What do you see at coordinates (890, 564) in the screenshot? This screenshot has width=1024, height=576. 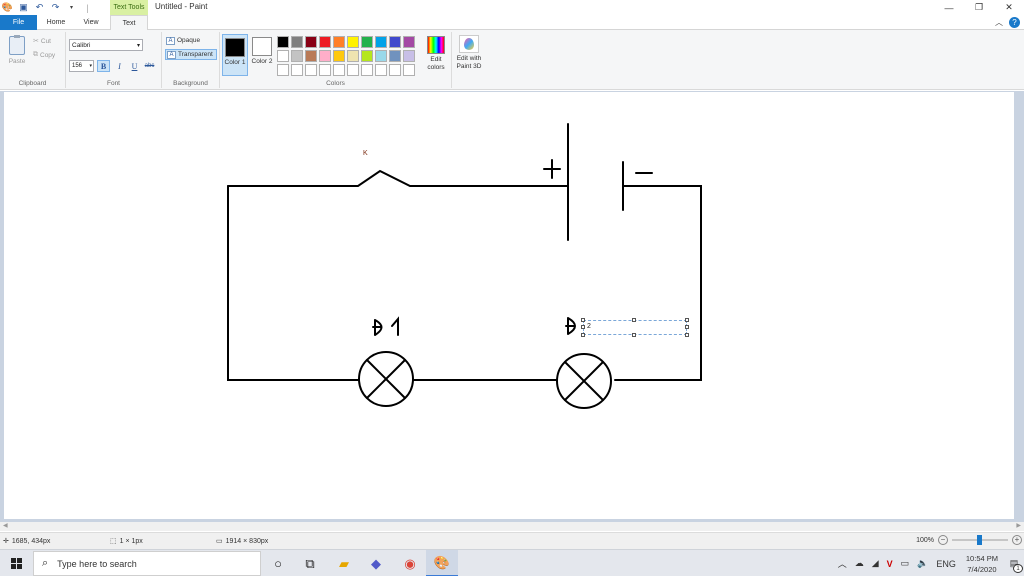 I see `antivirus-icon: V` at bounding box center [890, 564].